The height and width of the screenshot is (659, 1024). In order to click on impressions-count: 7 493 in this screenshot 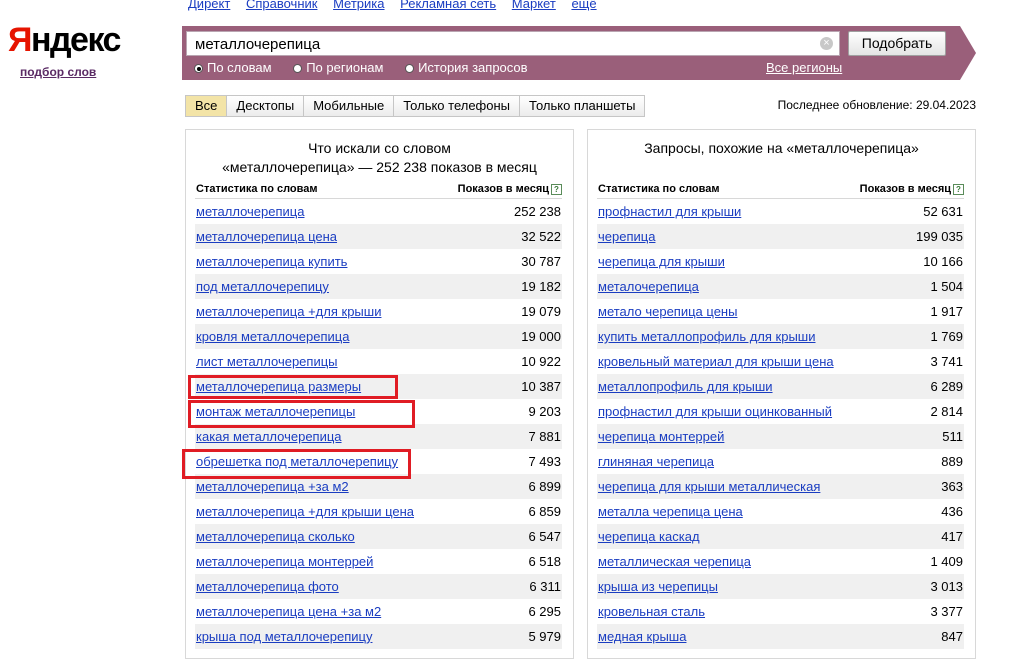, I will do `click(544, 461)`.